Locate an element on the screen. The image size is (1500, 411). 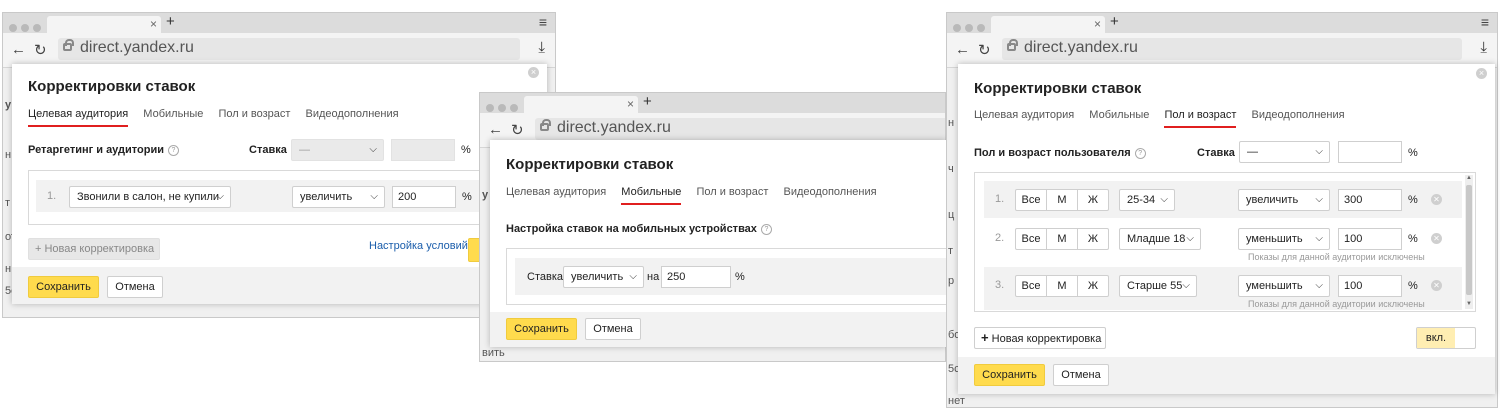
bid-select: — ⌵ is located at coordinates (1284, 152).